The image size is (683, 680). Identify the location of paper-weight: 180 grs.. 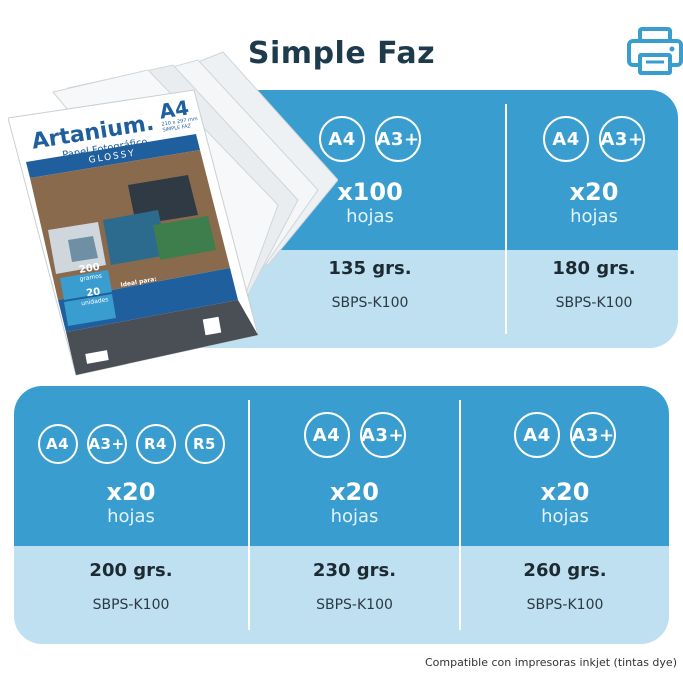
(594, 268).